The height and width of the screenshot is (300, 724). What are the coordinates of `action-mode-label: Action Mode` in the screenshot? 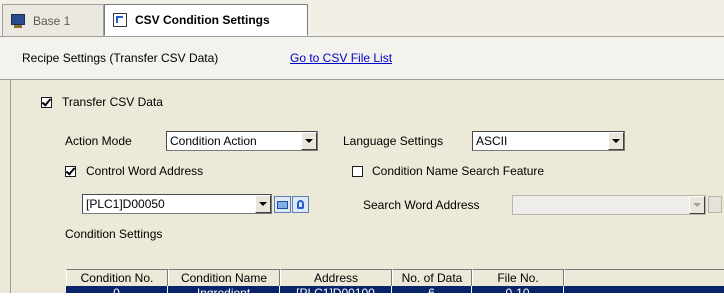 It's located at (98, 141).